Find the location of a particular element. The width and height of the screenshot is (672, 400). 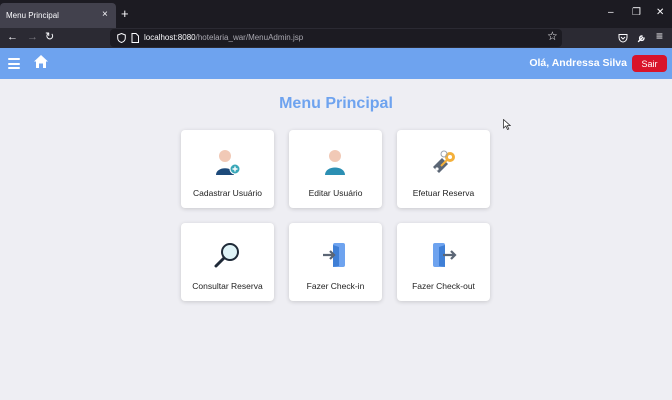

card-efetuar-reserva: Efetuar Reserva is located at coordinates (443, 169).